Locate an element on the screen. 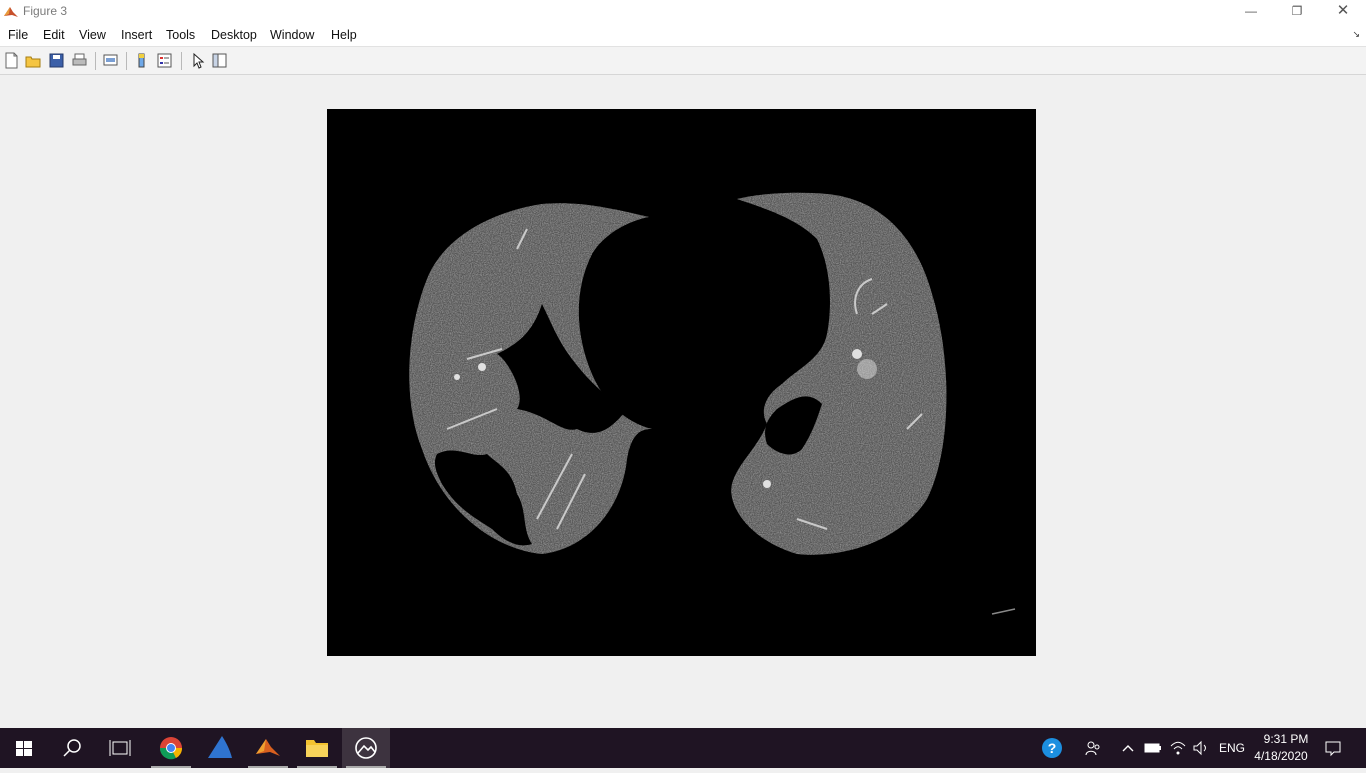 This screenshot has height=773, width=1366. menu-view: View is located at coordinates (92, 35).